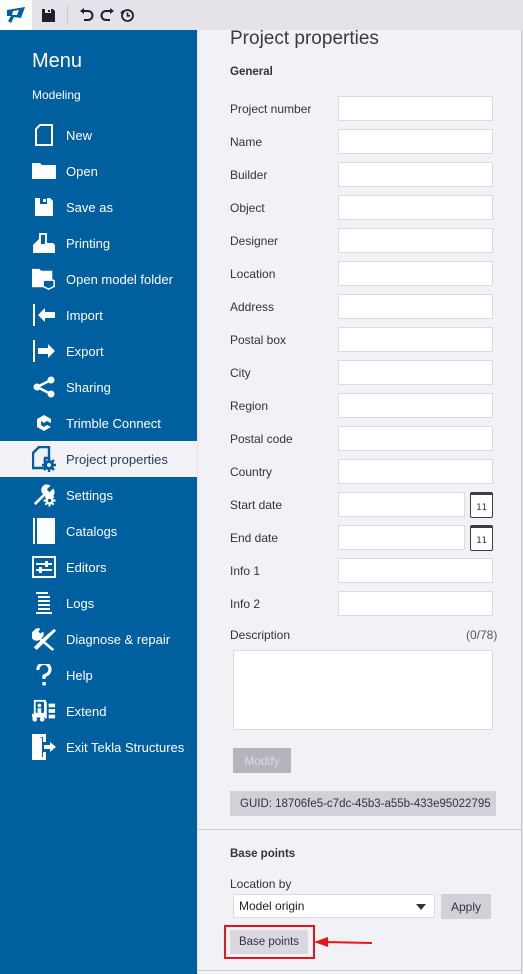 The width and height of the screenshot is (523, 974). Describe the element at coordinates (44, 531) in the screenshot. I see `catalog-book-icon` at that location.